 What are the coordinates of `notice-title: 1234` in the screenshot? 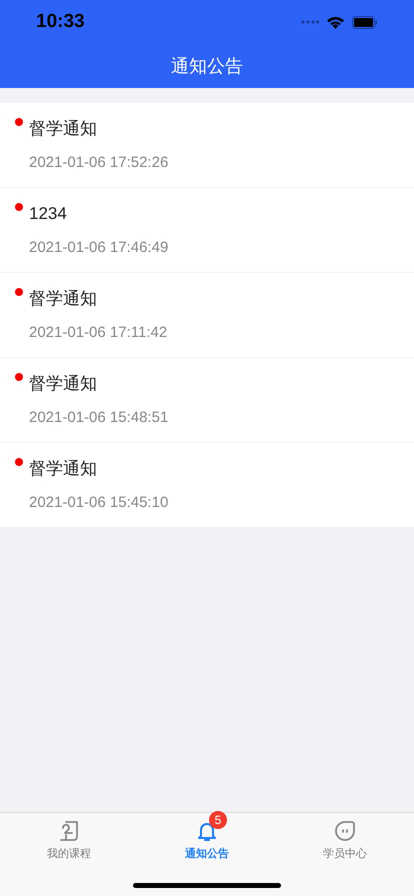 It's located at (48, 214).